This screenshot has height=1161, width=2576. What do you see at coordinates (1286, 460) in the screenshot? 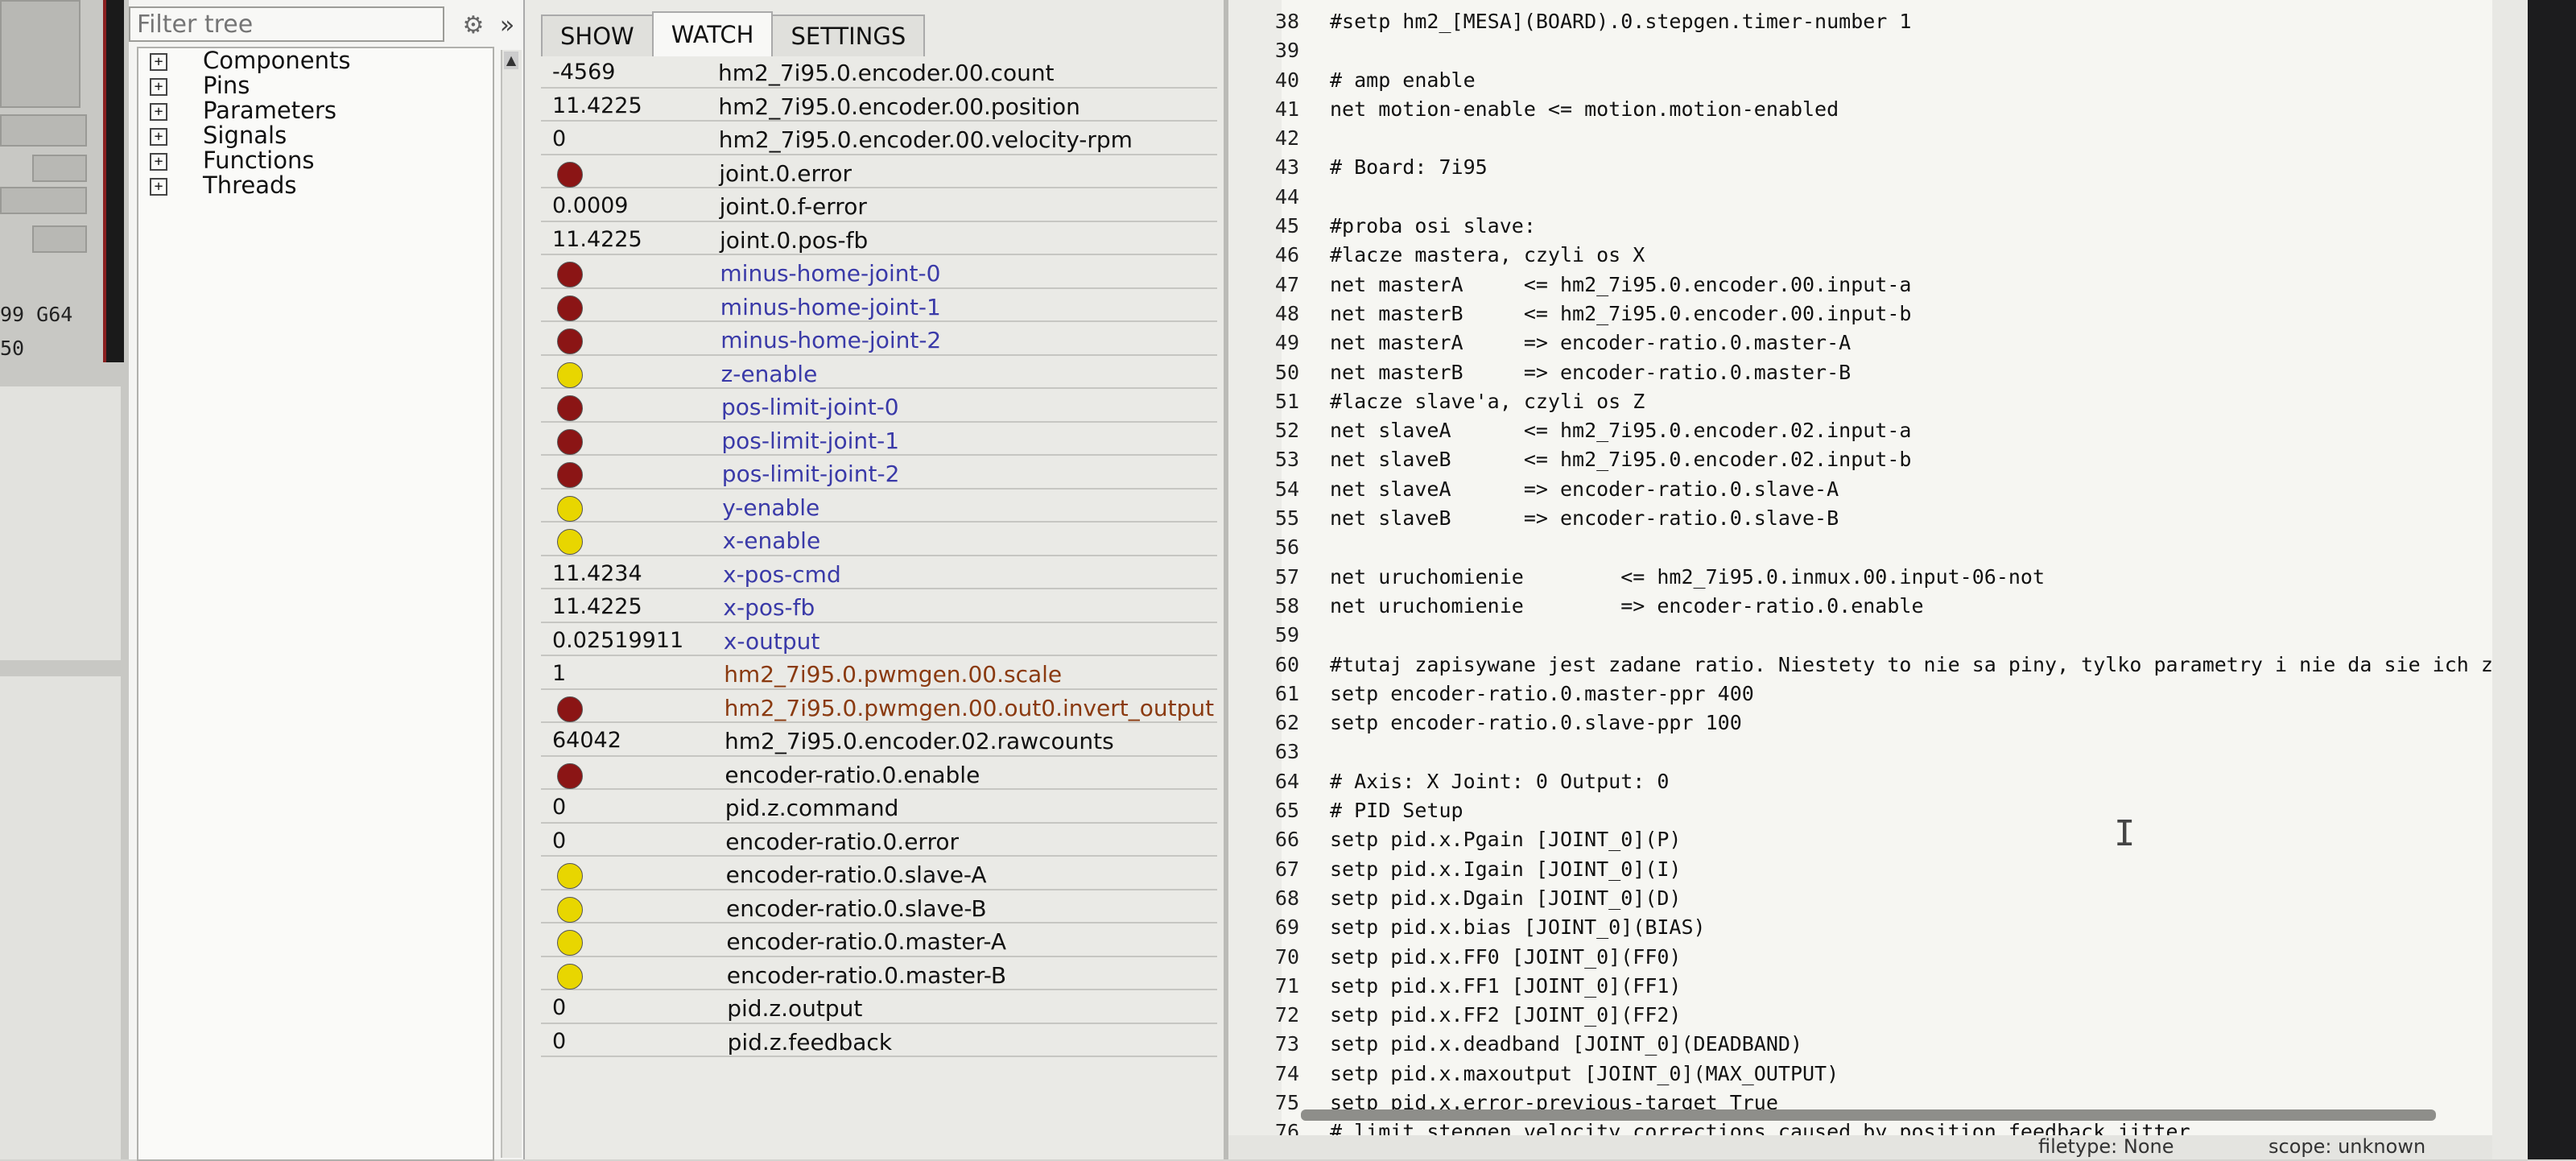
I see `line-number: 53` at bounding box center [1286, 460].